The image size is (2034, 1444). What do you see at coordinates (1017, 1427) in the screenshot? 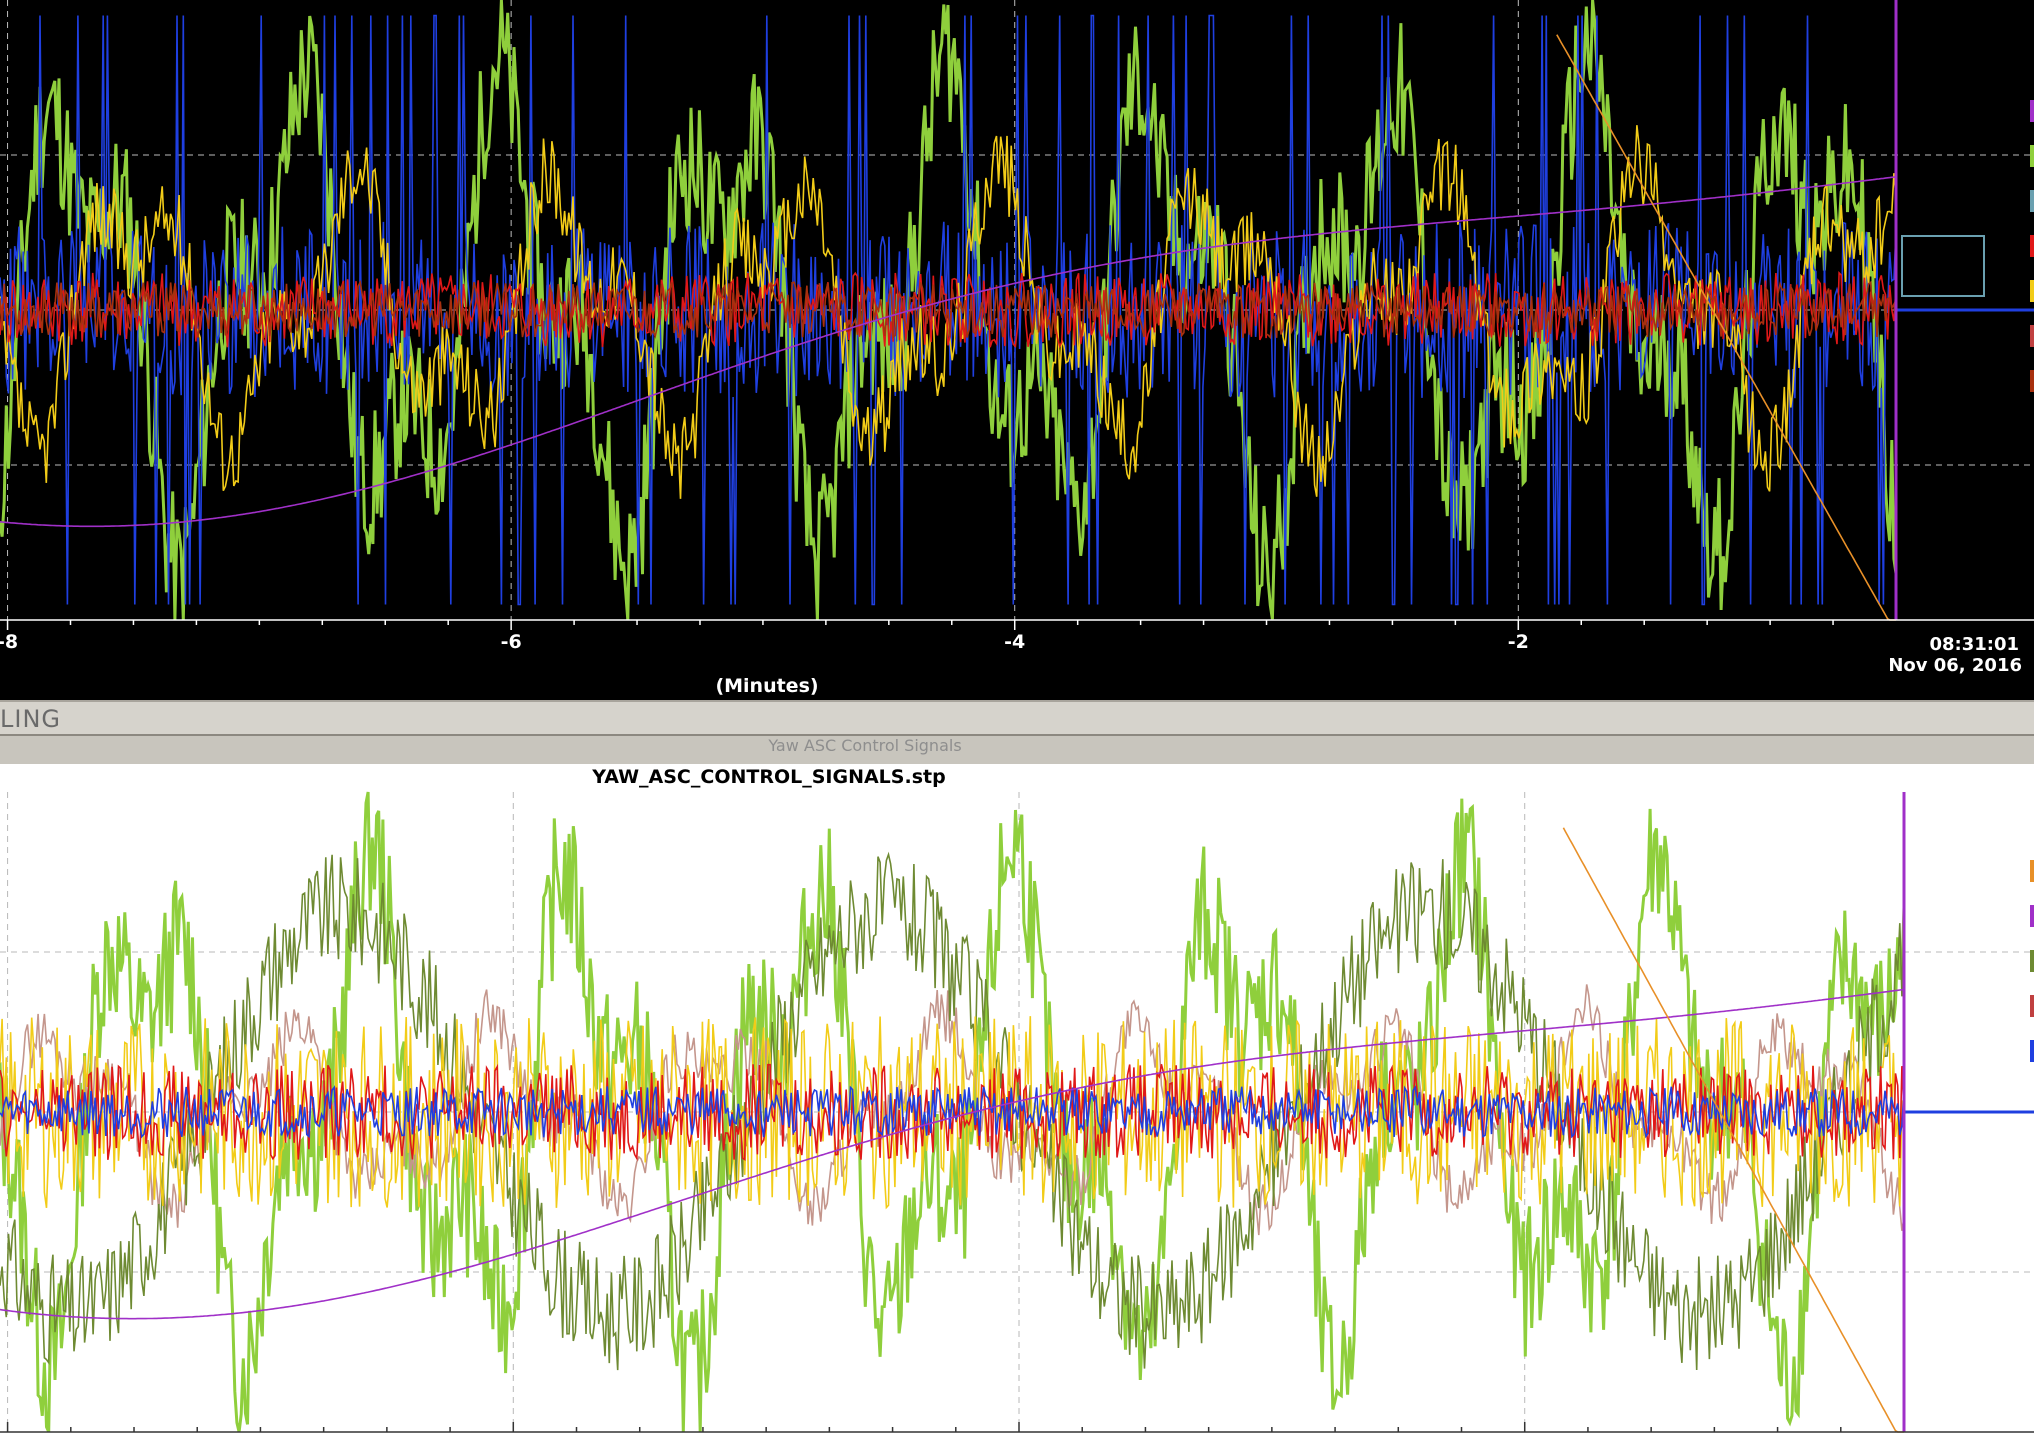
I see `bottom-x-axis` at bounding box center [1017, 1427].